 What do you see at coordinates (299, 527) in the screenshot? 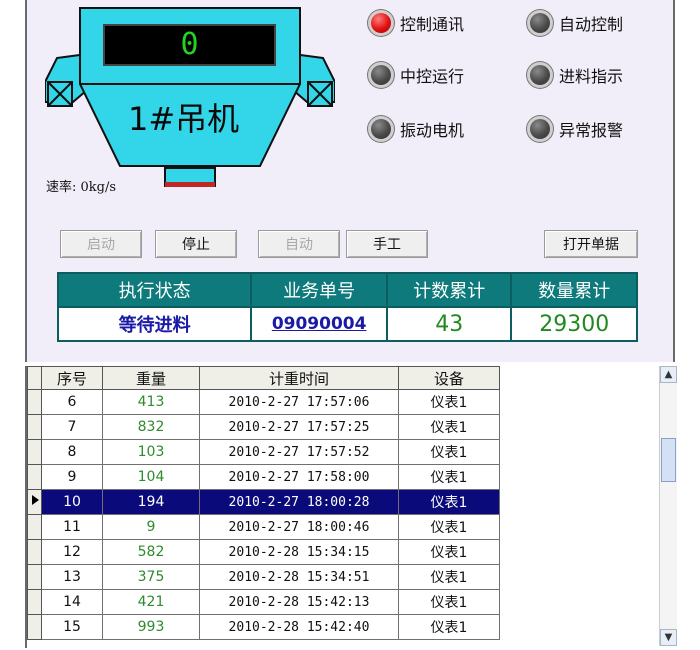
I see `cell-time: 2010-2-27 18:00:46` at bounding box center [299, 527].